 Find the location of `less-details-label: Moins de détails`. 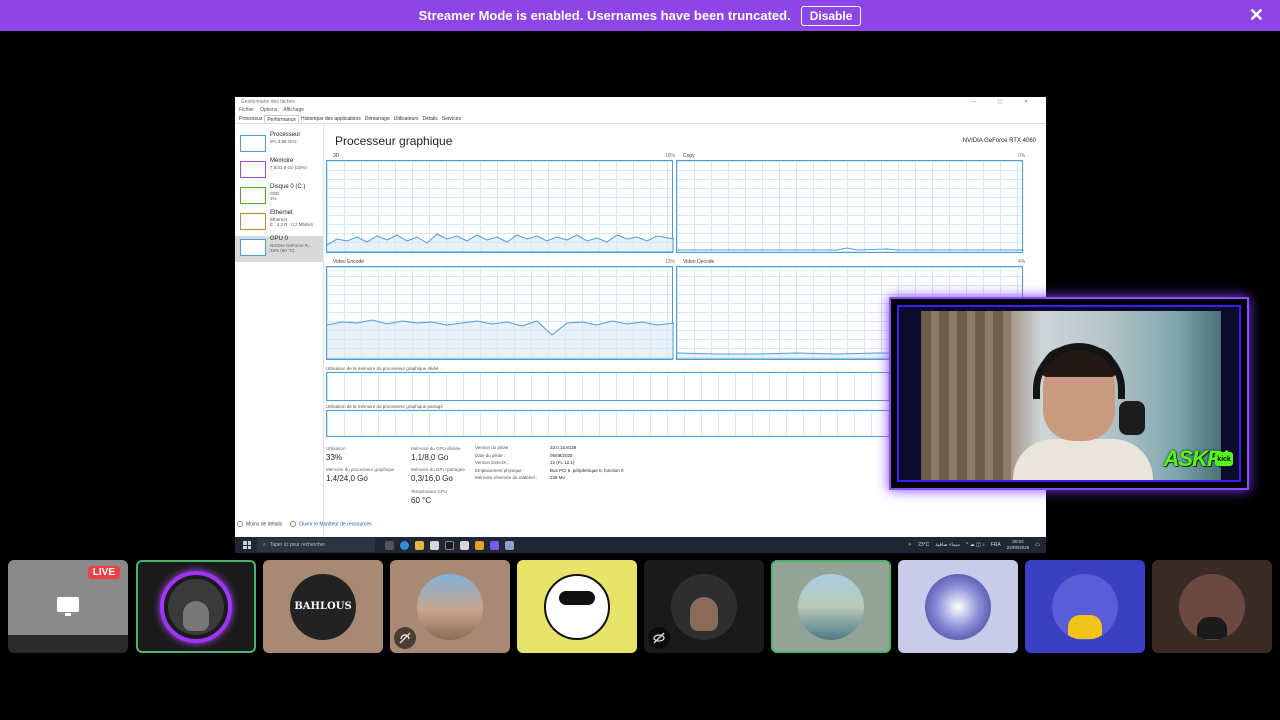

less-details-label: Moins de détails is located at coordinates (264, 524).